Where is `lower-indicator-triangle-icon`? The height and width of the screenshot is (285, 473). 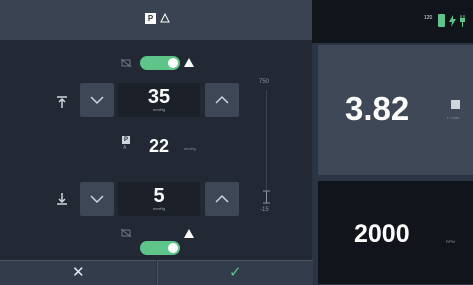
lower-indicator-triangle-icon is located at coordinates (189, 233).